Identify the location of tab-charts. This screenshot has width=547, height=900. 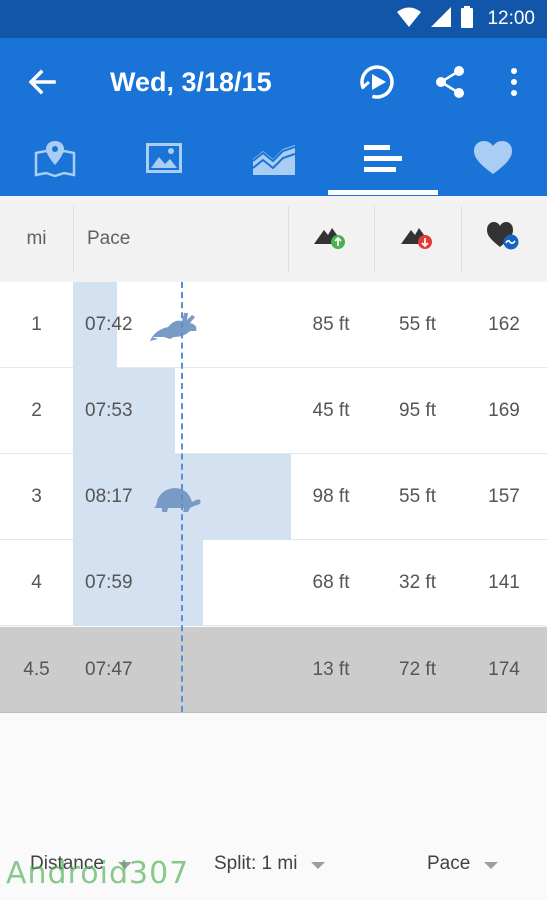
(273, 160).